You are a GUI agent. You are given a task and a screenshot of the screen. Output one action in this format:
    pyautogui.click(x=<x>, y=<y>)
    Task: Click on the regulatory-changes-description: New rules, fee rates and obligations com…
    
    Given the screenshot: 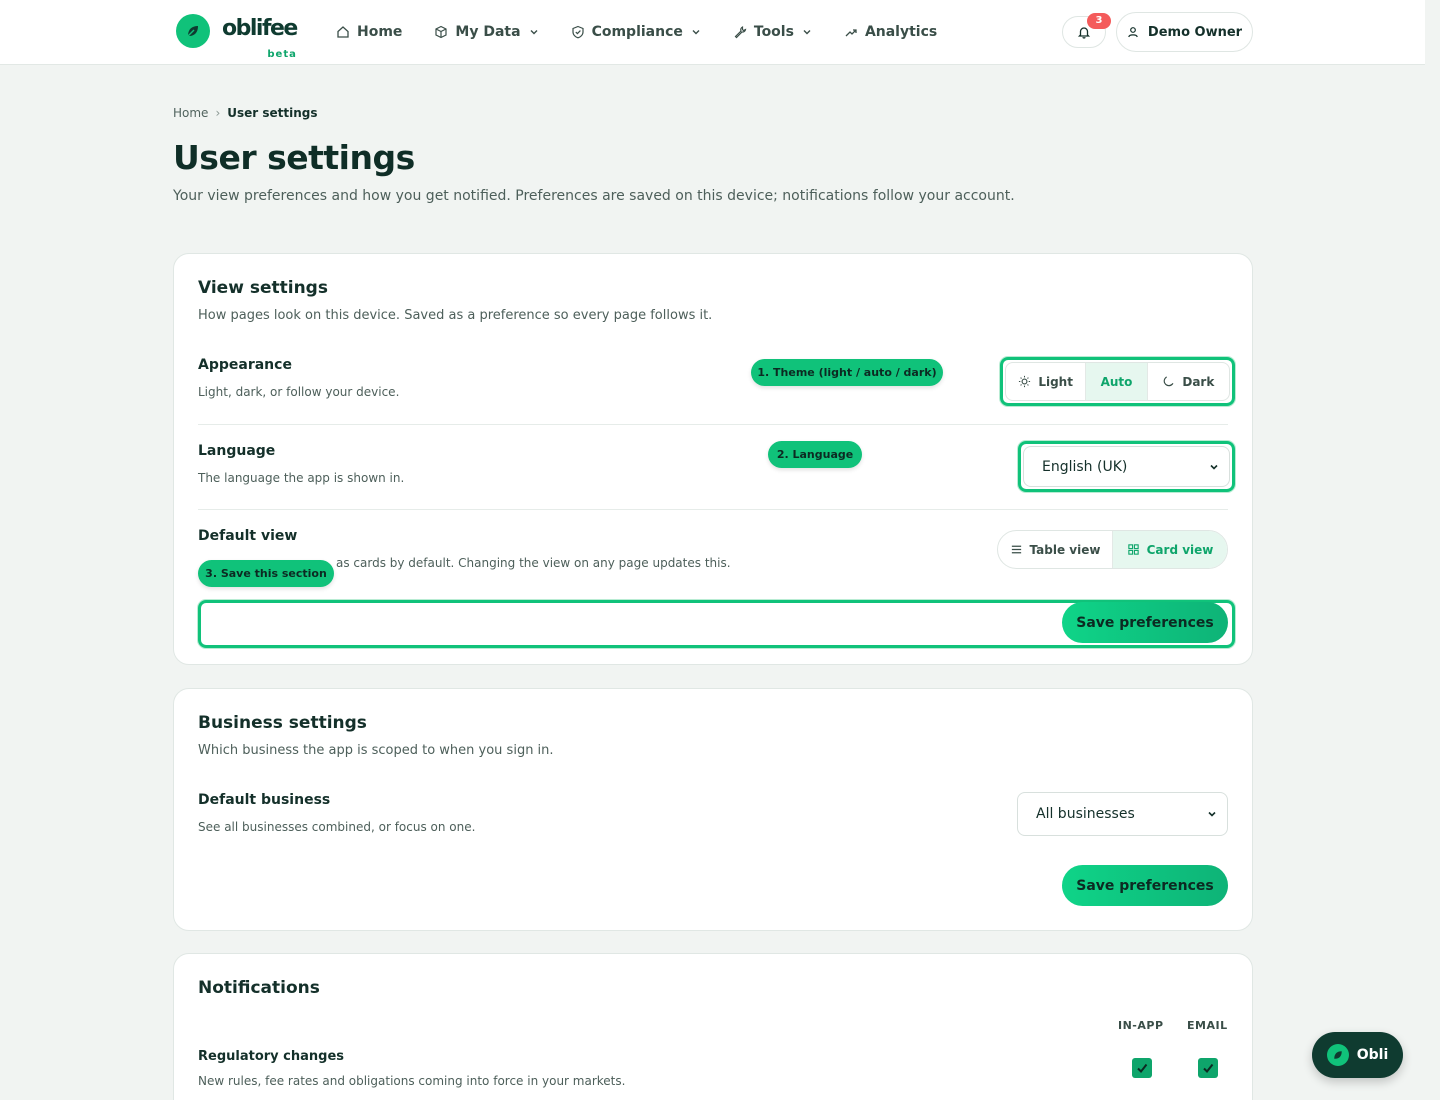 What is the action you would take?
    pyautogui.click(x=412, y=1081)
    